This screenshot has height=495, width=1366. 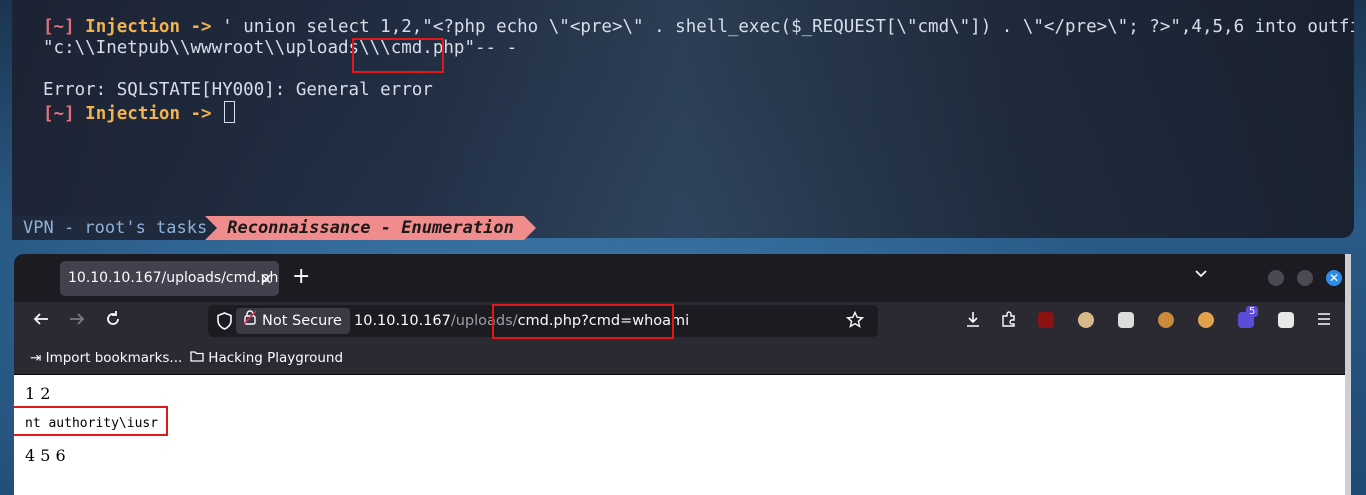 I want to click on terminal-error-line: Error: SQLSTATE[HY000]: General error, so click(x=238, y=90).